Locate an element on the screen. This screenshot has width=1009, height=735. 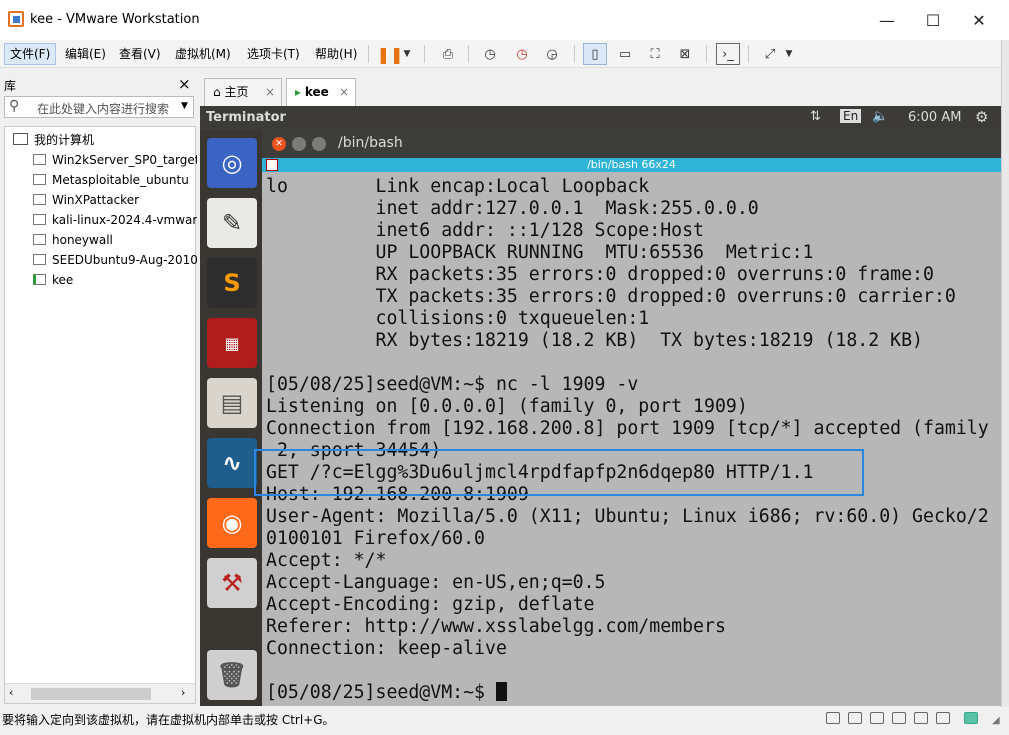
menu-vm: 虚拟机(M) is located at coordinates (203, 54).